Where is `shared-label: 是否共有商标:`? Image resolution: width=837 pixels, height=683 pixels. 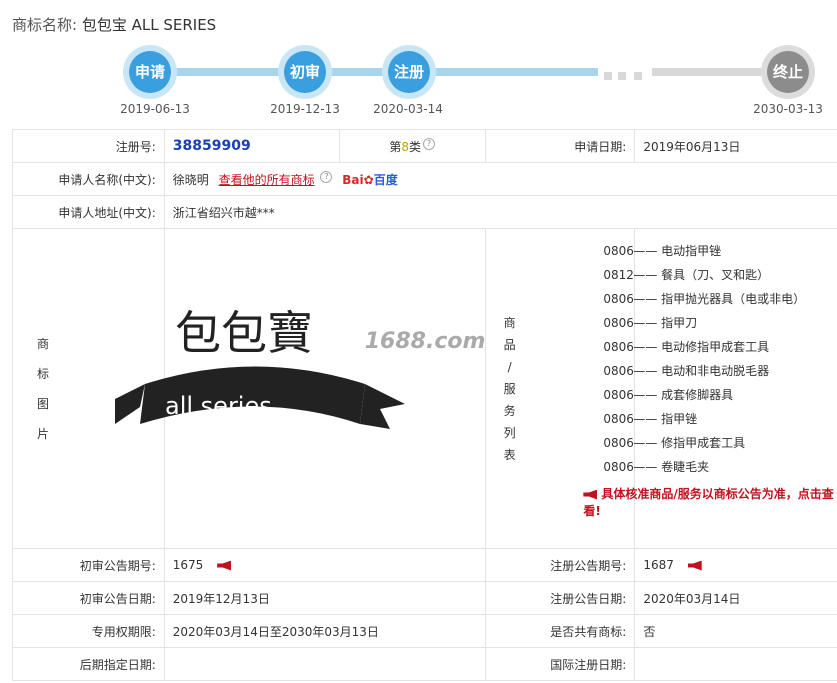
shared-label: 是否共有商标: is located at coordinates (560, 631).